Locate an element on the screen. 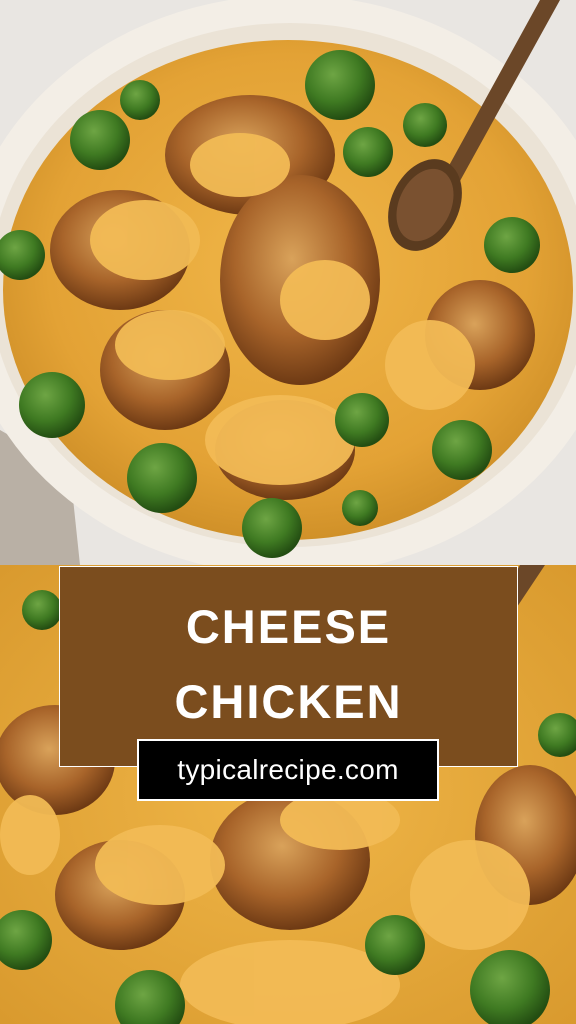 Image resolution: width=576 pixels, height=1024 pixels. website-badge: typicalrecipe.com is located at coordinates (288, 770).